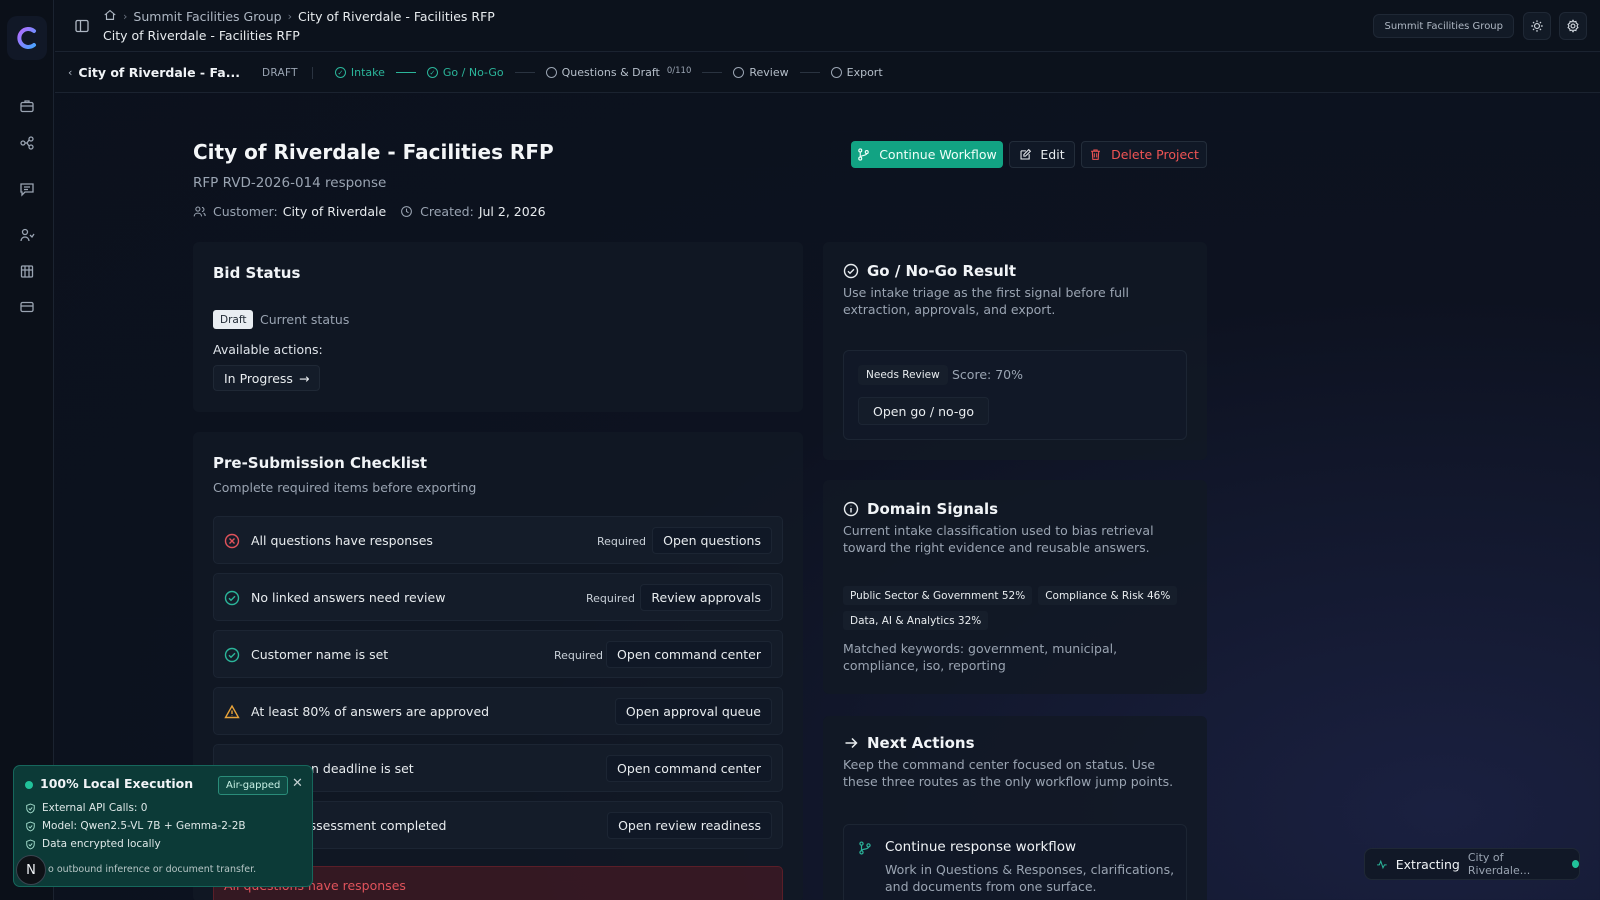 The width and height of the screenshot is (1600, 900). I want to click on open-go-no-go-button: Open go / no-go, so click(923, 411).